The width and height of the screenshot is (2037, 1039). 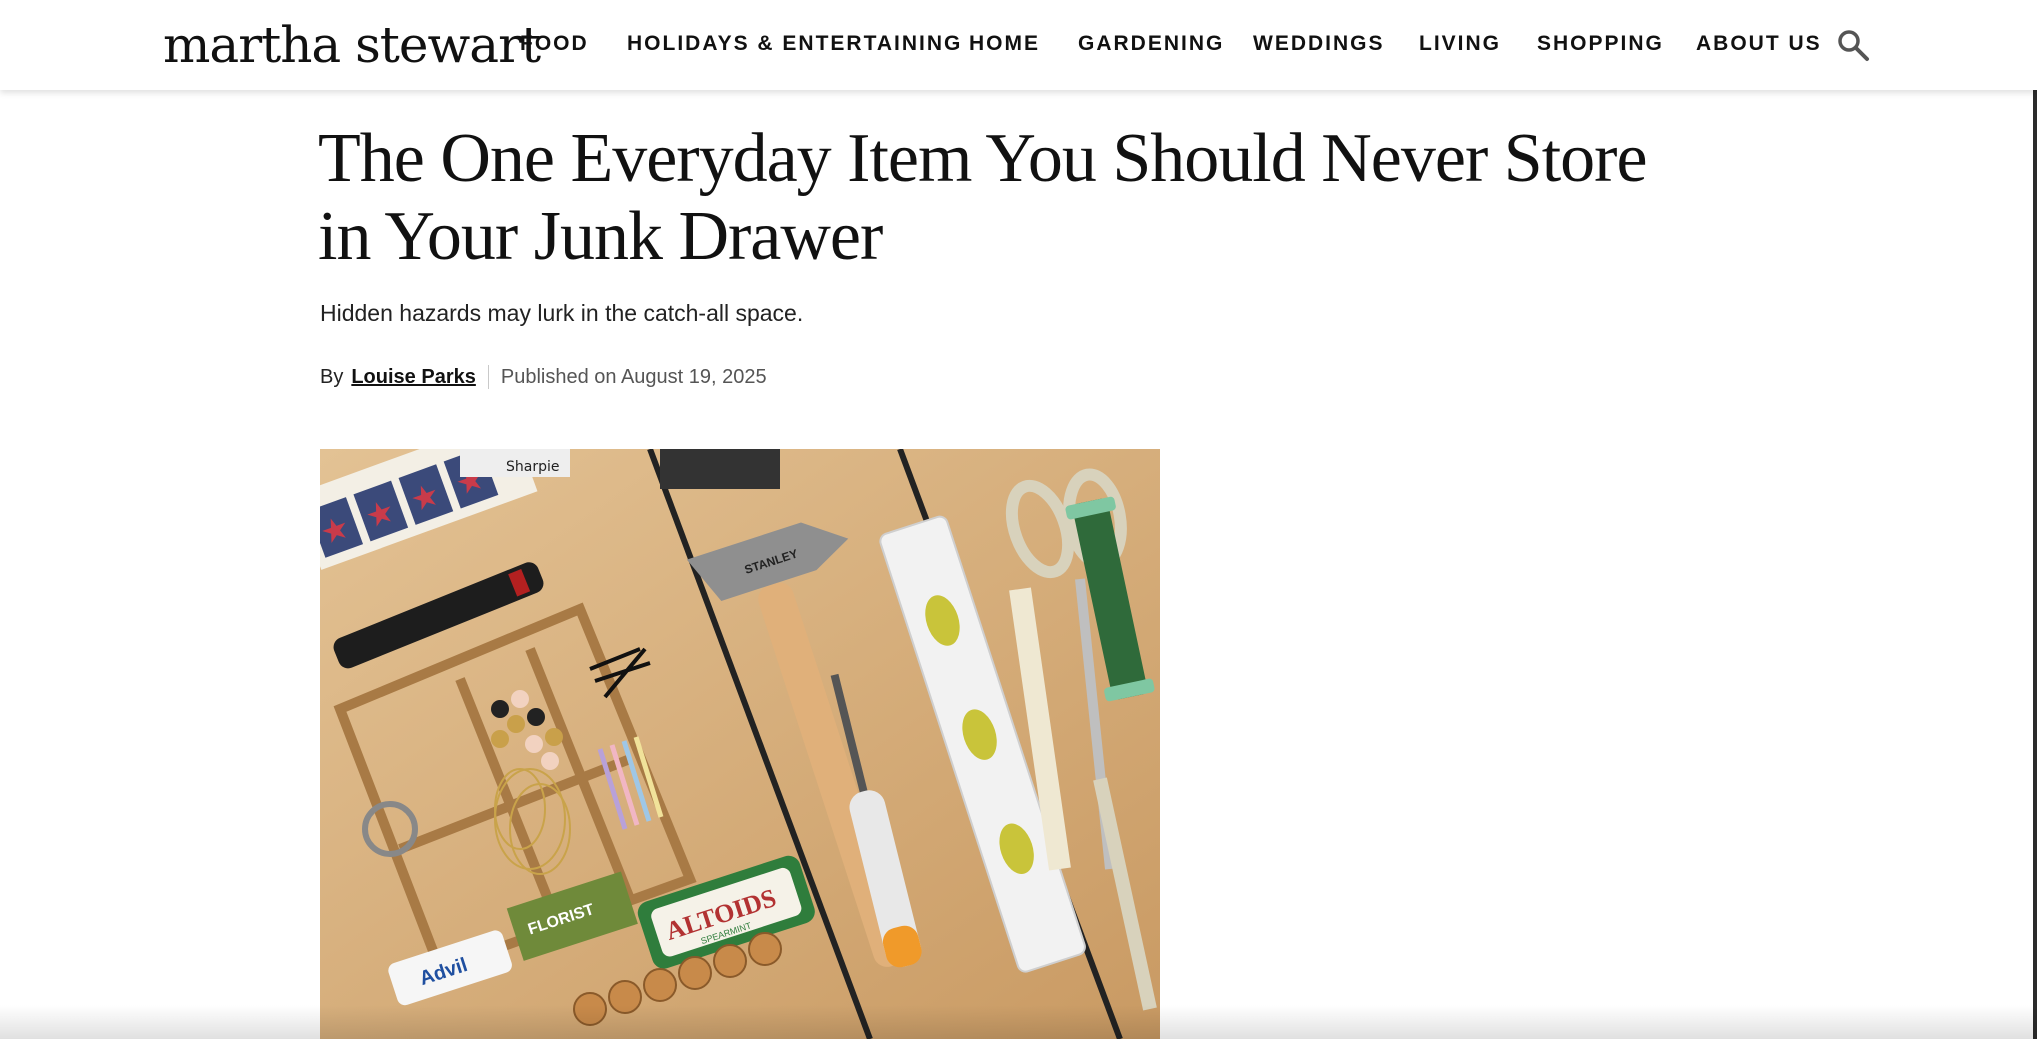 I want to click on sharpie-label: Sharpie, so click(x=532, y=467).